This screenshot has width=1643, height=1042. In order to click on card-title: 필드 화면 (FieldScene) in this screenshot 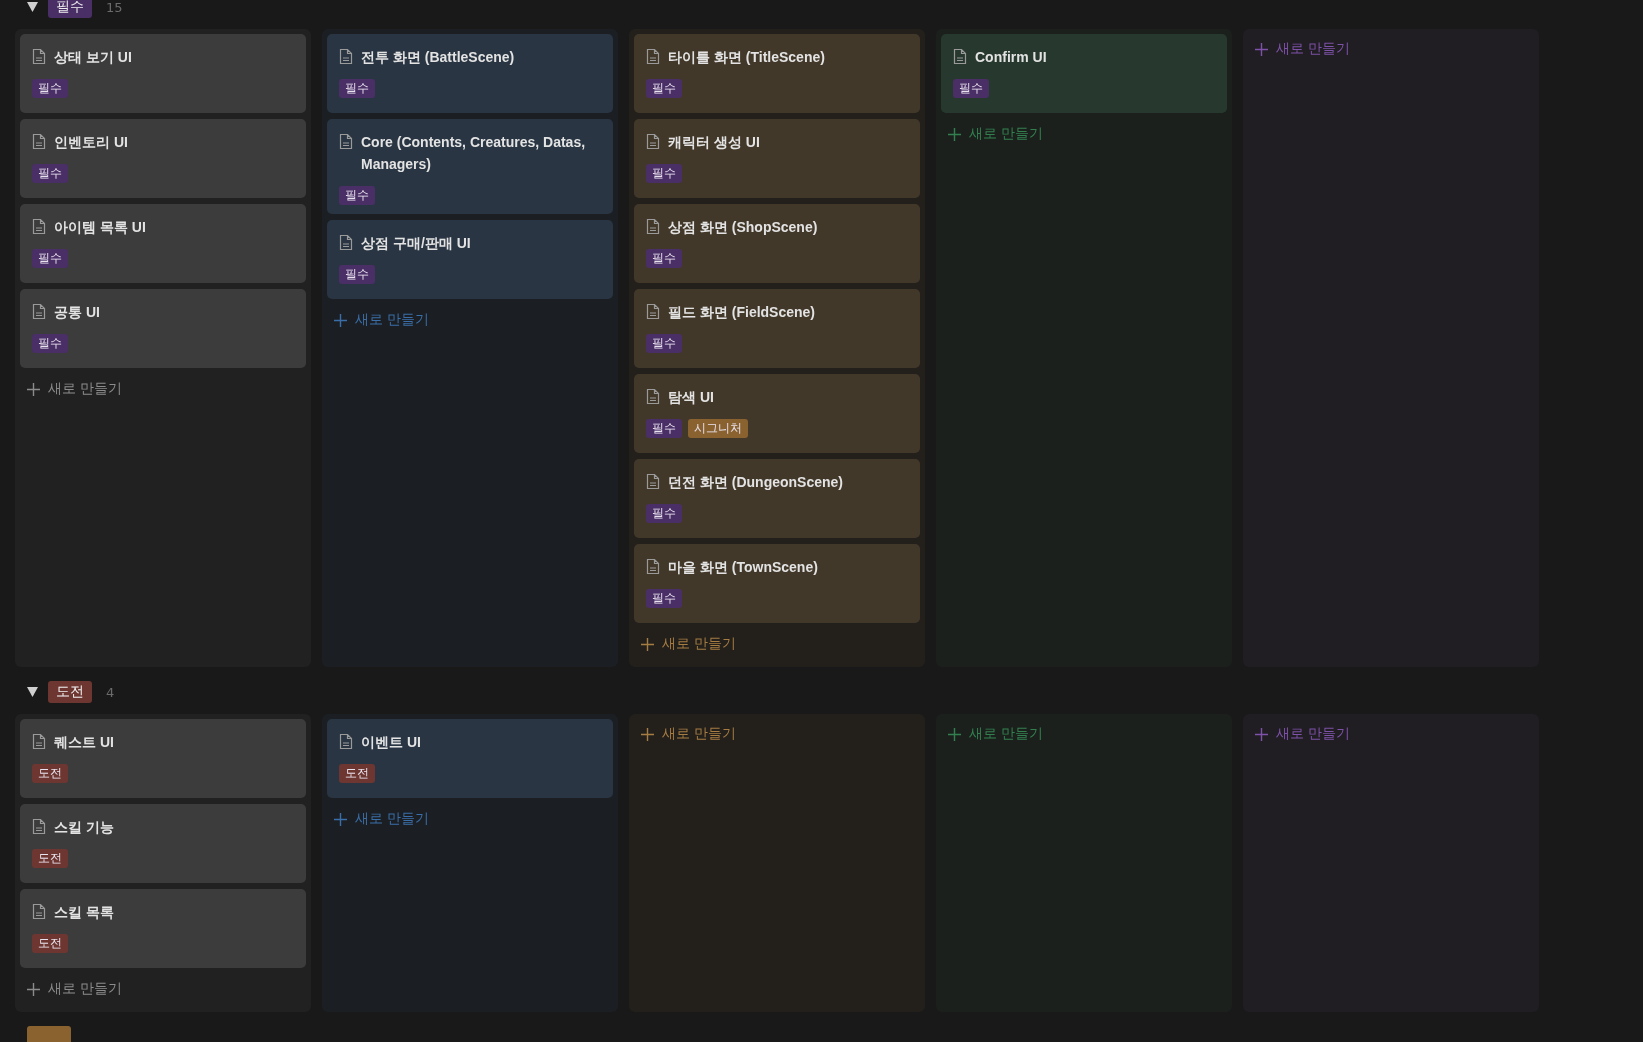, I will do `click(742, 312)`.